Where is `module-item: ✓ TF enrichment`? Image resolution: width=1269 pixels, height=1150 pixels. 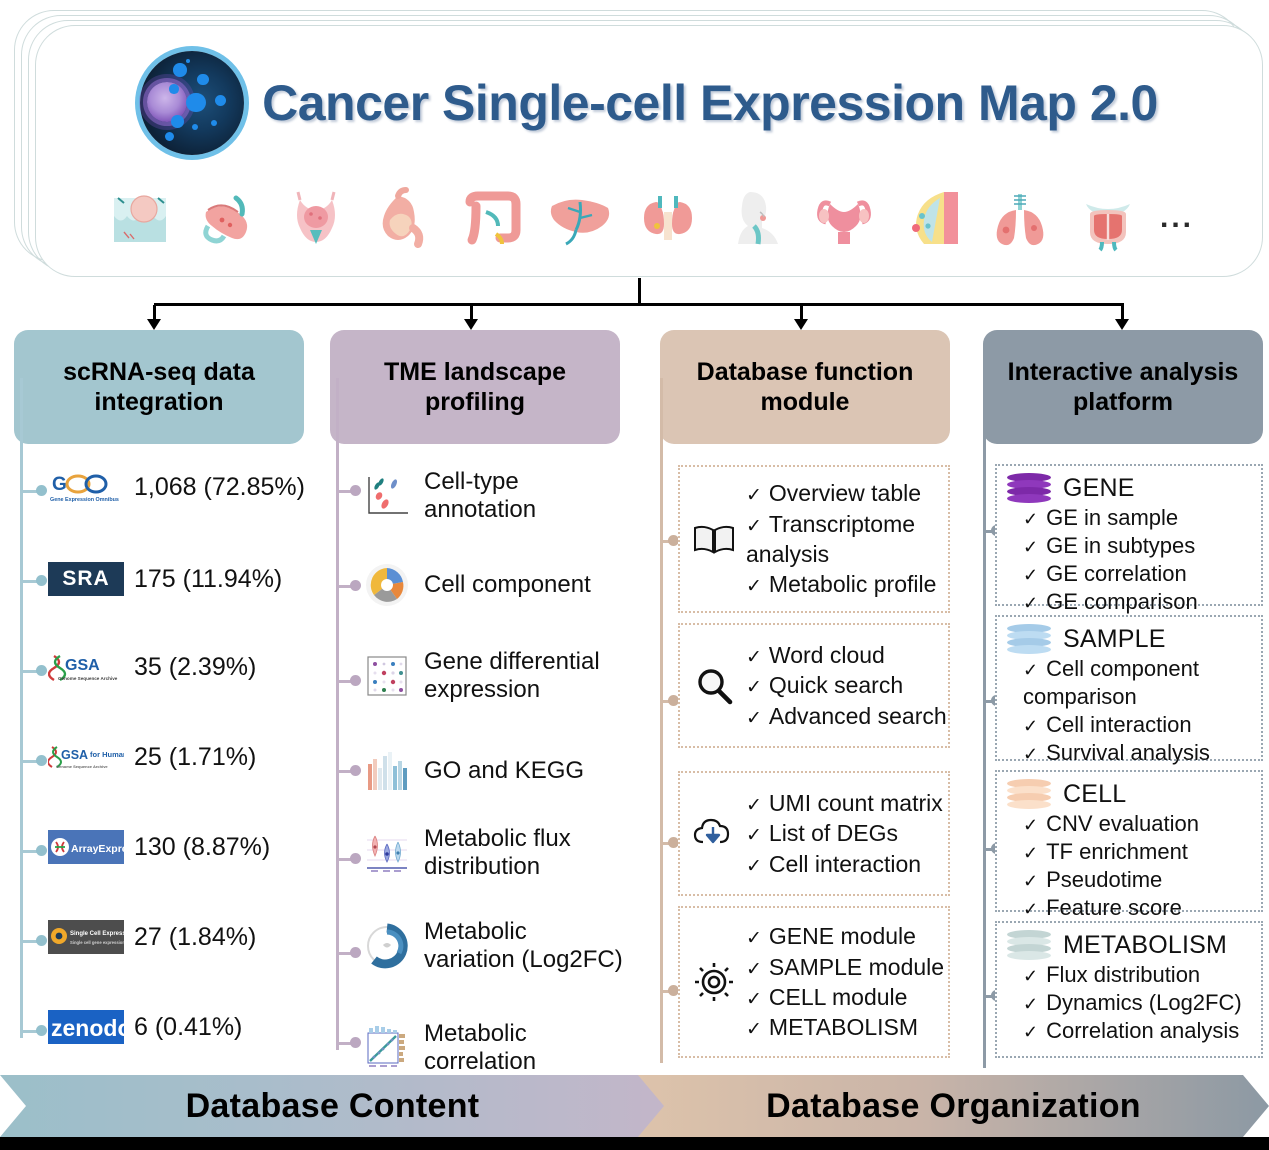 module-item: ✓ TF enrichment is located at coordinates (1138, 852).